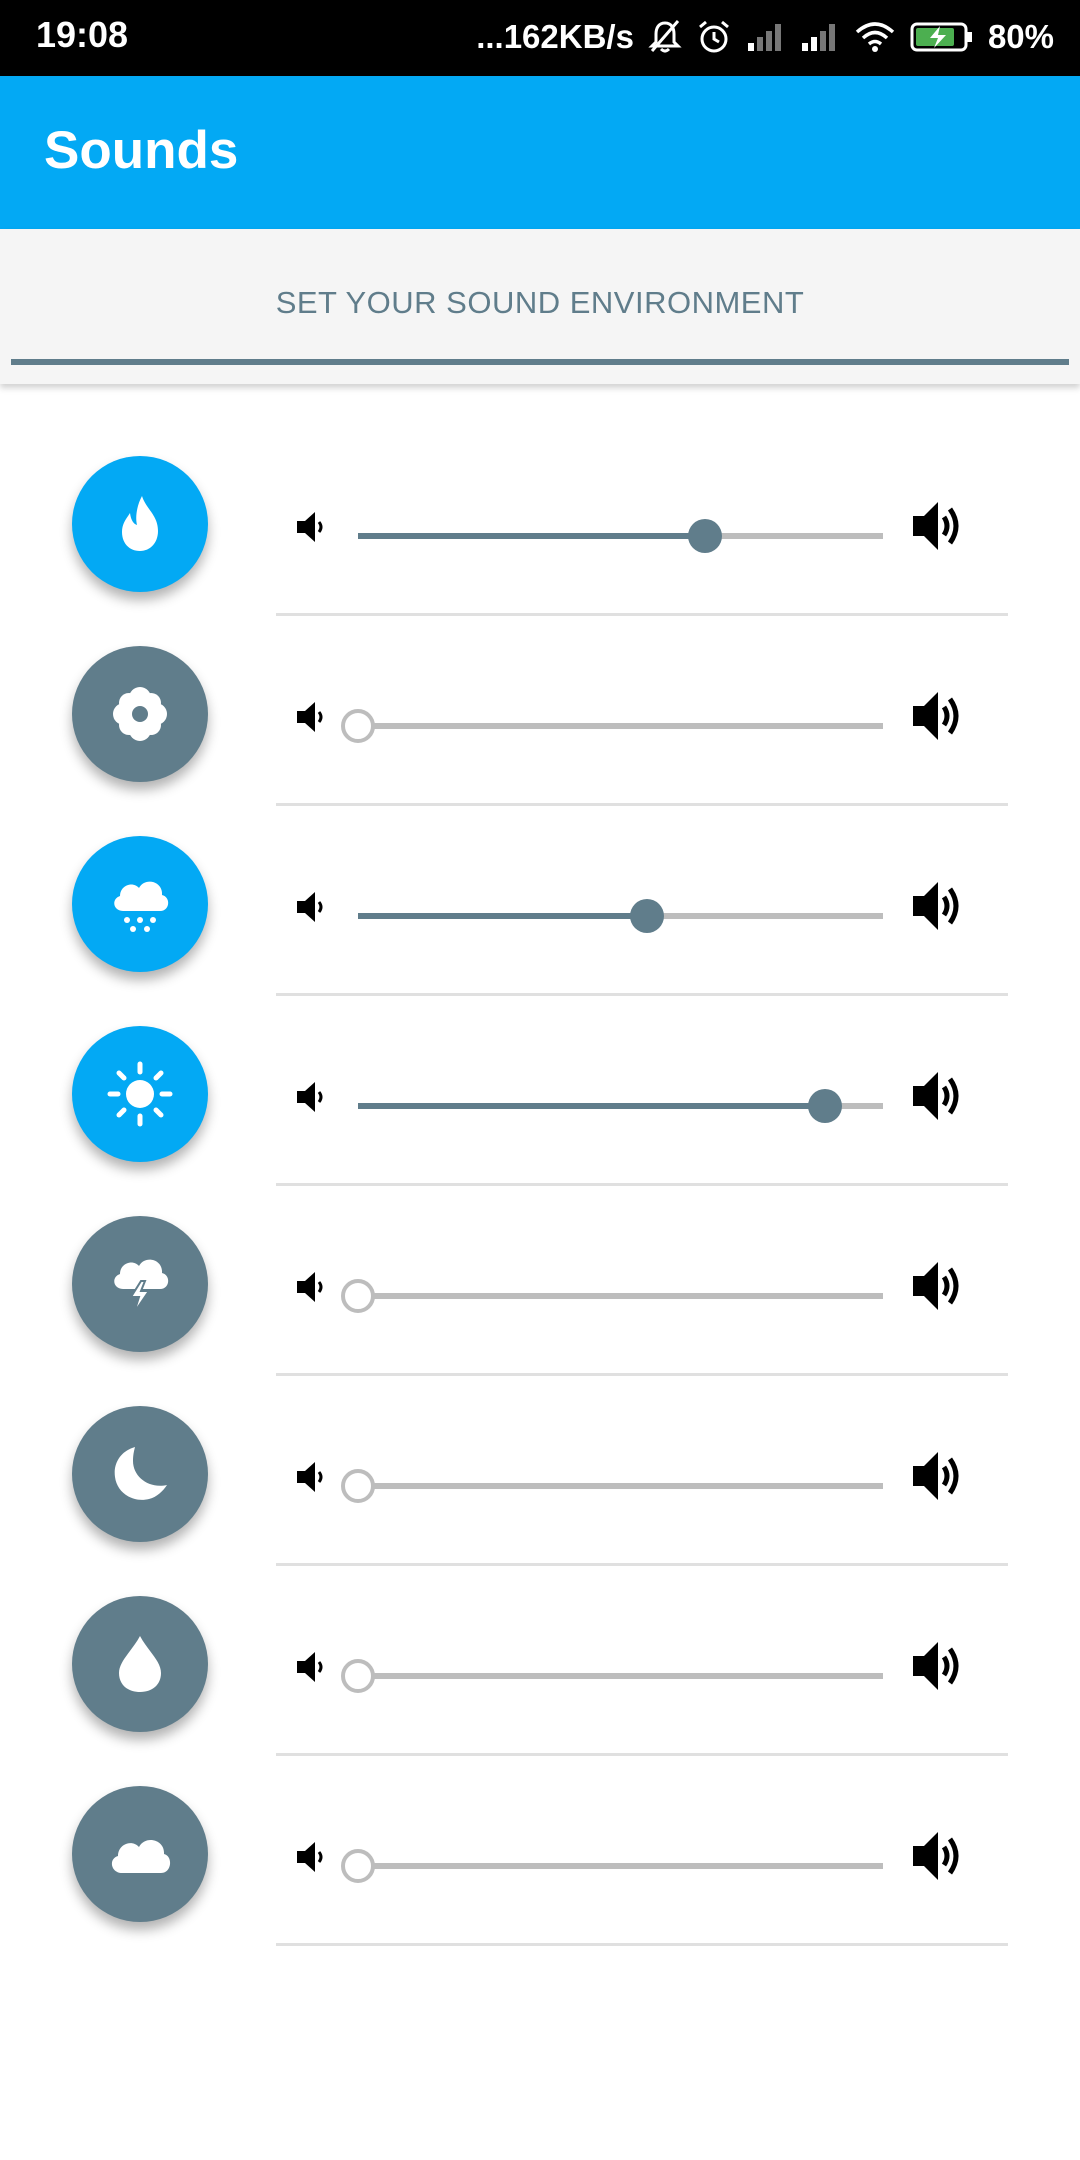 The image size is (1080, 2160). Describe the element at coordinates (714, 37) in the screenshot. I see `alarm-icon` at that location.